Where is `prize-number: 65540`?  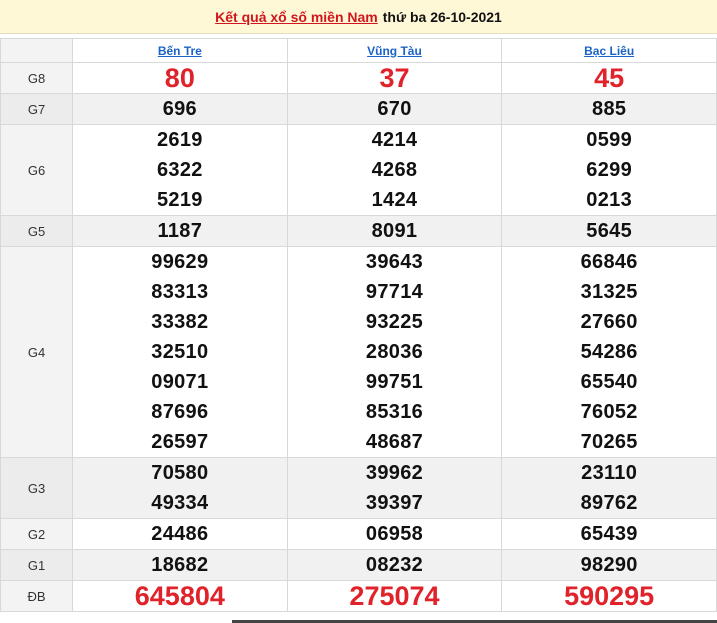 prize-number: 65540 is located at coordinates (609, 382).